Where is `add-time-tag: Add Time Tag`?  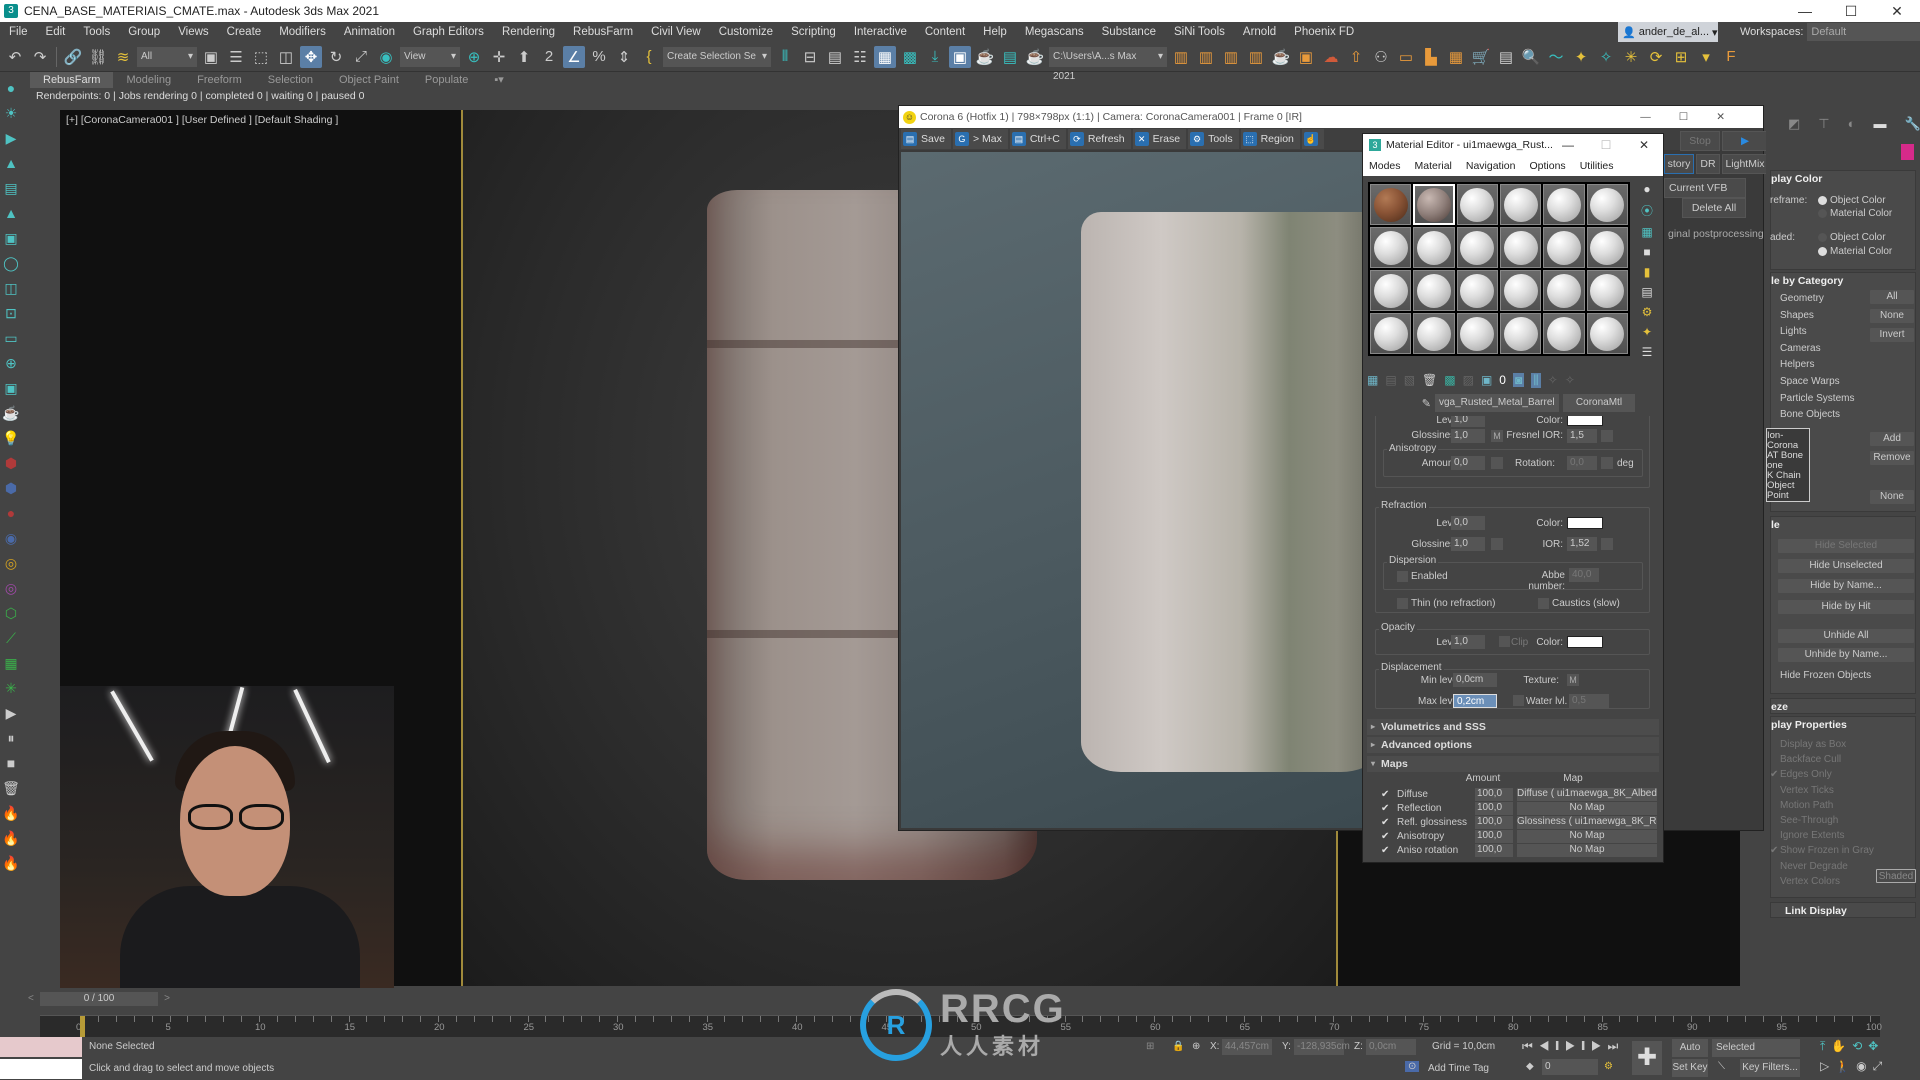
add-time-tag: Add Time Tag is located at coordinates (1458, 1068).